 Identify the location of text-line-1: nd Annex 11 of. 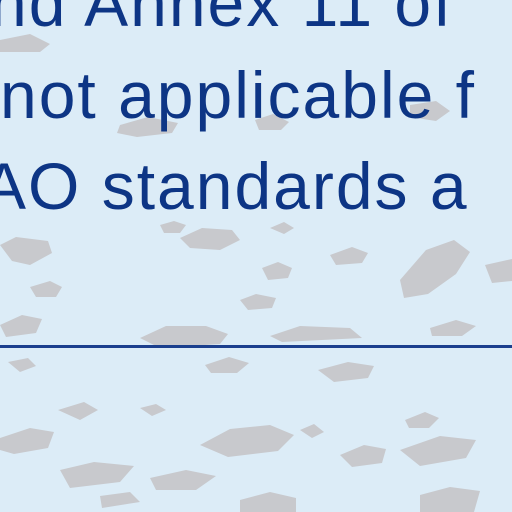
(227, 20).